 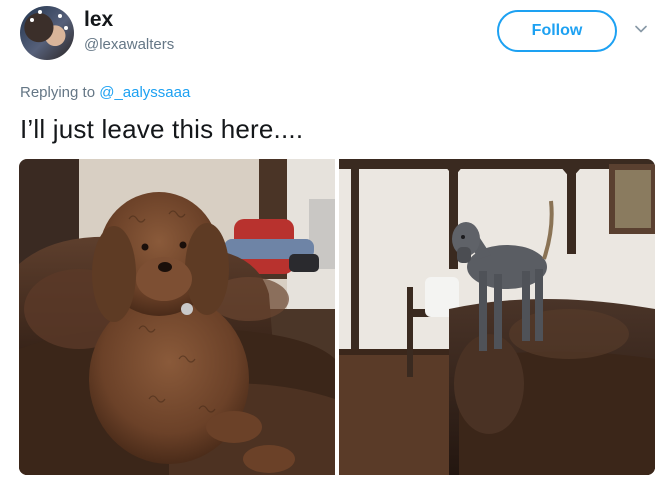 What do you see at coordinates (98, 20) in the screenshot?
I see `display-name: lex` at bounding box center [98, 20].